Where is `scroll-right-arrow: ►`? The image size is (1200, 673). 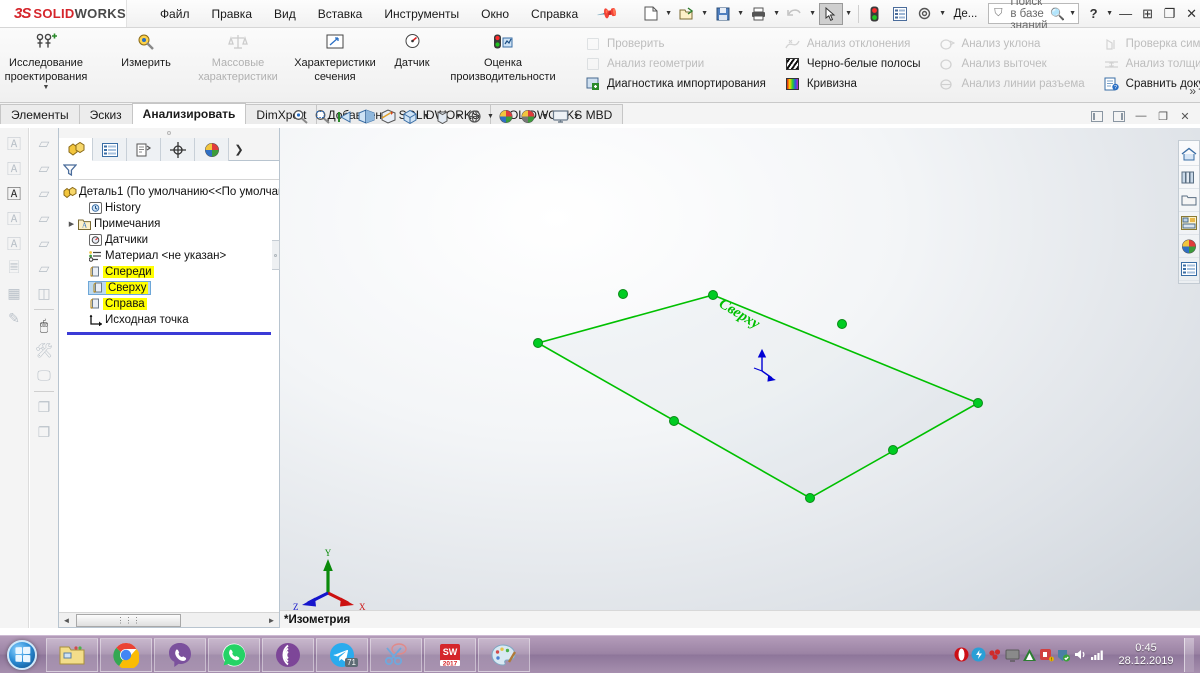 scroll-right-arrow: ► is located at coordinates (271, 620).